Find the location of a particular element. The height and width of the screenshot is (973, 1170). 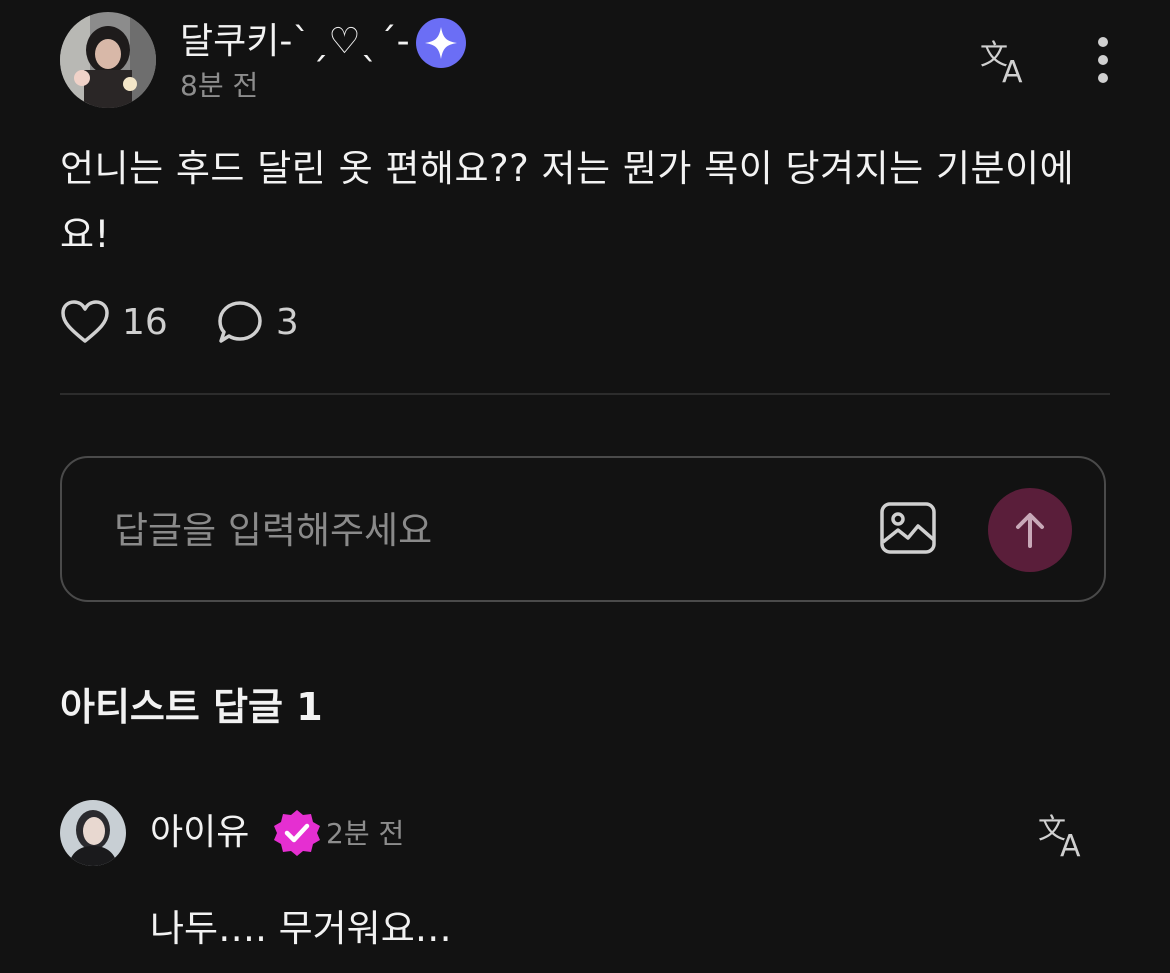

post-header: 달쿠키-ˋˏ♡ˎˊ- 8분 전 文 A is located at coordinates (585, 60).